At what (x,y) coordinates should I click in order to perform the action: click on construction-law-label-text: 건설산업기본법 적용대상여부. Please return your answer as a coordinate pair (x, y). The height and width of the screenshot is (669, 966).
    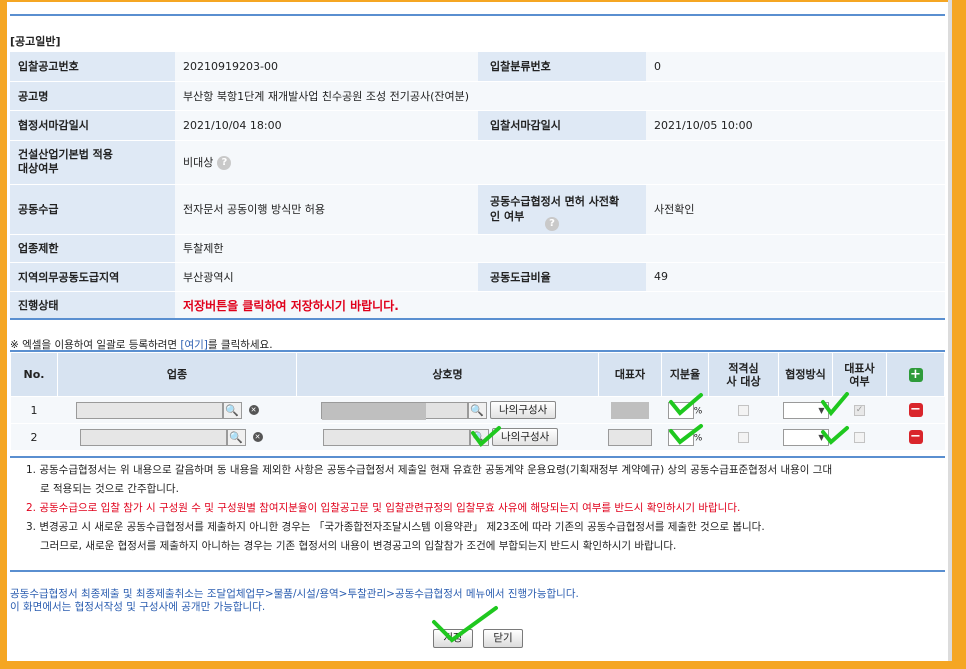
    Looking at the image, I should click on (65, 161).